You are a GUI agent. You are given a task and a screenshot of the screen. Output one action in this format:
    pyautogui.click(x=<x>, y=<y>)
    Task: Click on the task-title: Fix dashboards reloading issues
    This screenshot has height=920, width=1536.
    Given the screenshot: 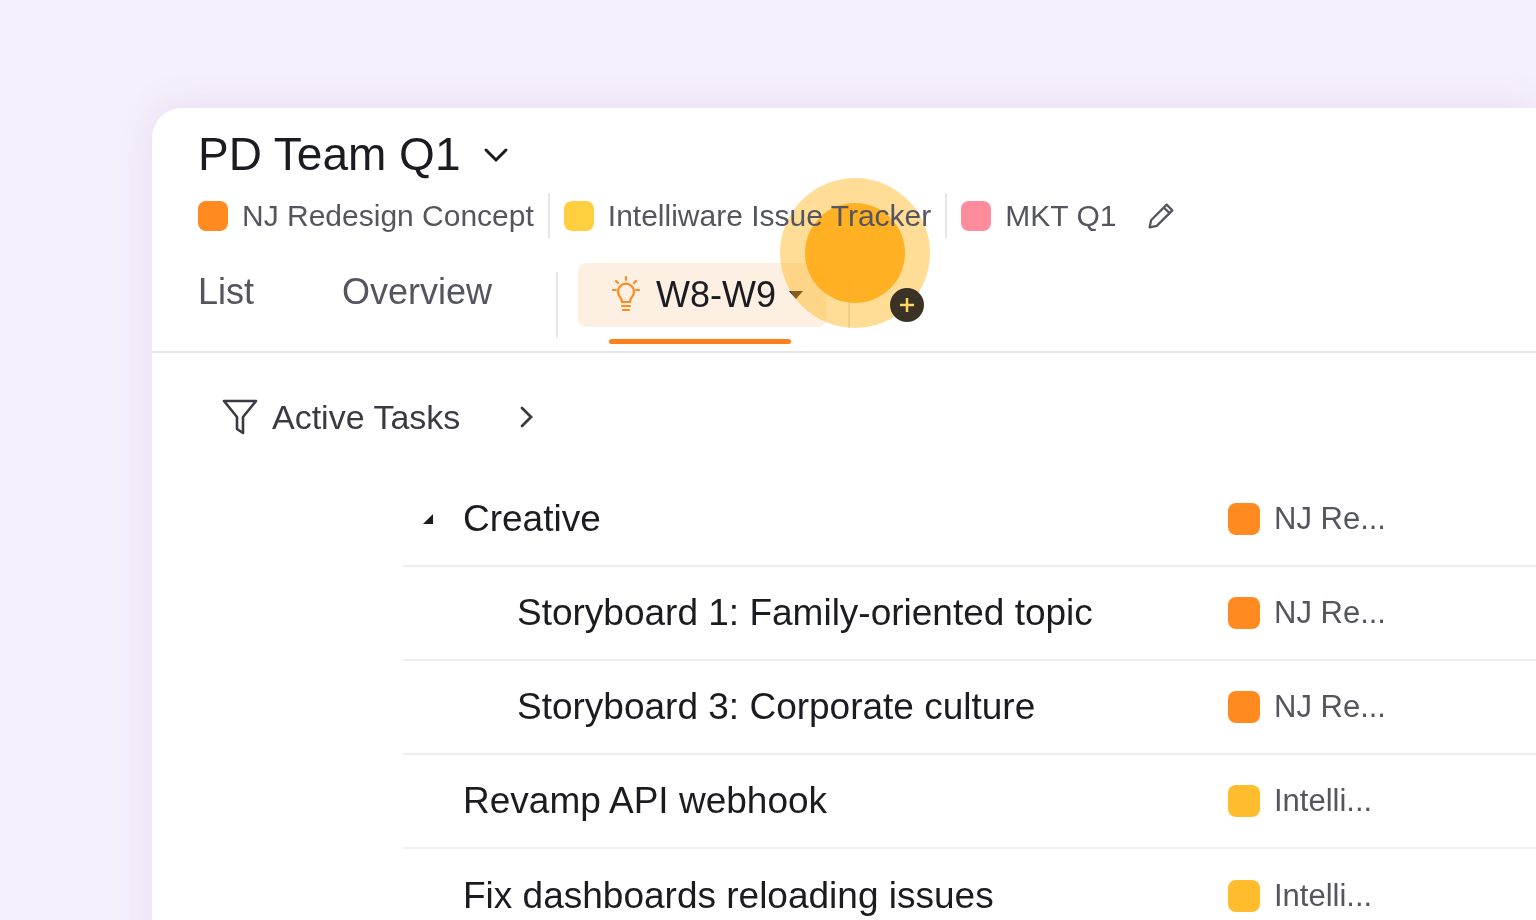 What is the action you would take?
    pyautogui.click(x=698, y=894)
    